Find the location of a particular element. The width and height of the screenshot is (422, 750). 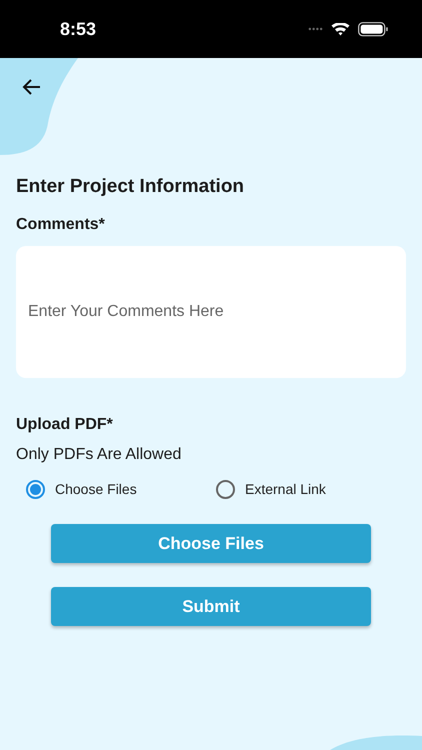

radio-option: Choose Files is located at coordinates (121, 489).